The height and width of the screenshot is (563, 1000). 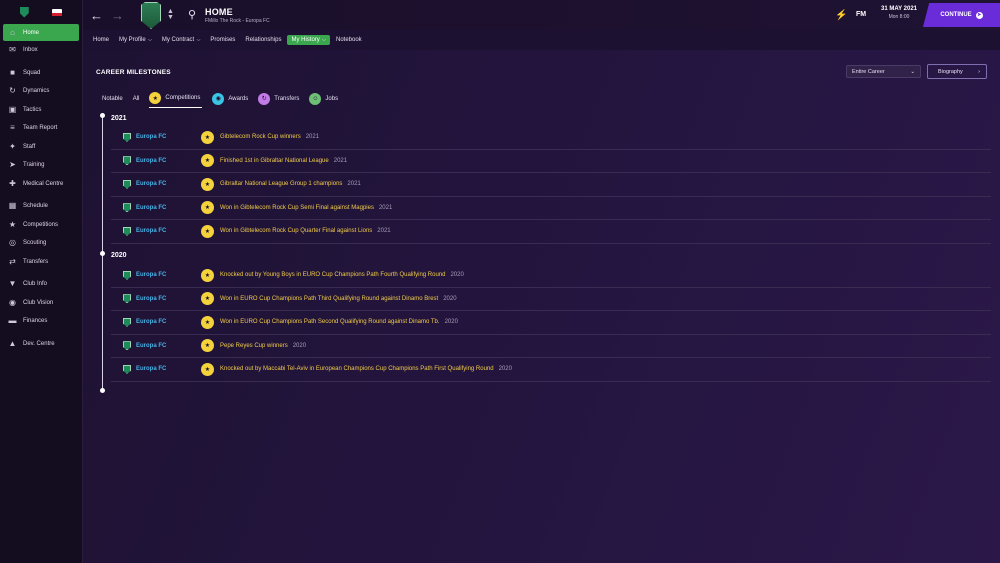 I want to click on tab-promises: Promises, so click(x=222, y=40).